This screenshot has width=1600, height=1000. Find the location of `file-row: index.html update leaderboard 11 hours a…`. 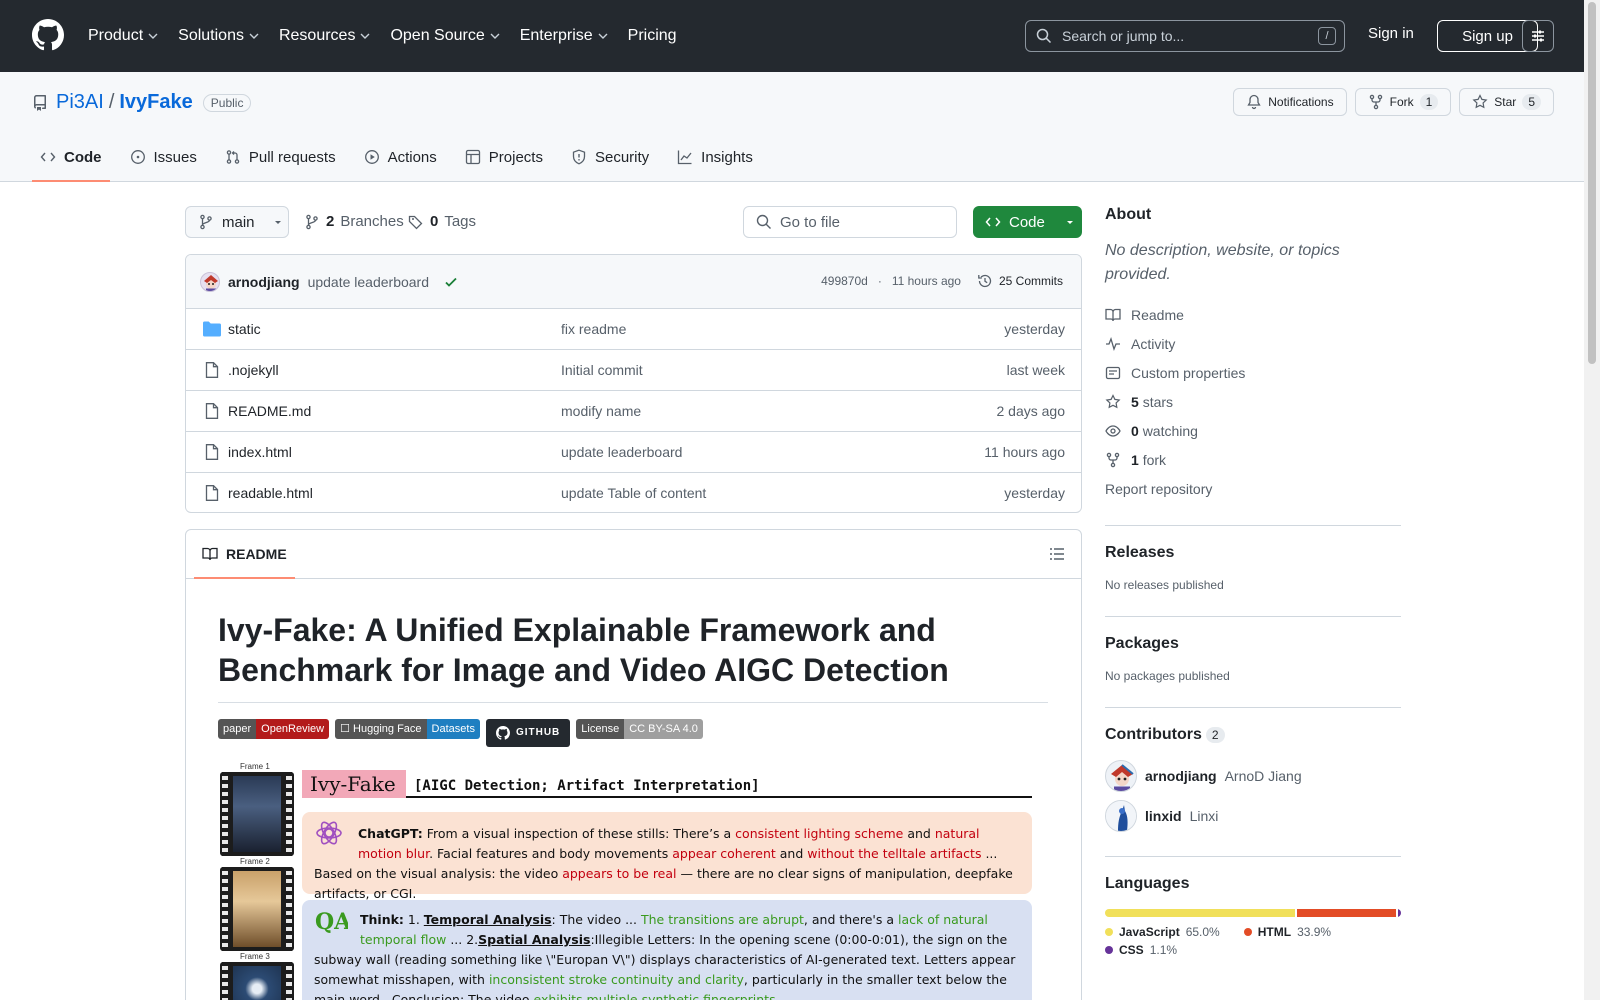

file-row: index.html update leaderboard 11 hours a… is located at coordinates (633, 452).